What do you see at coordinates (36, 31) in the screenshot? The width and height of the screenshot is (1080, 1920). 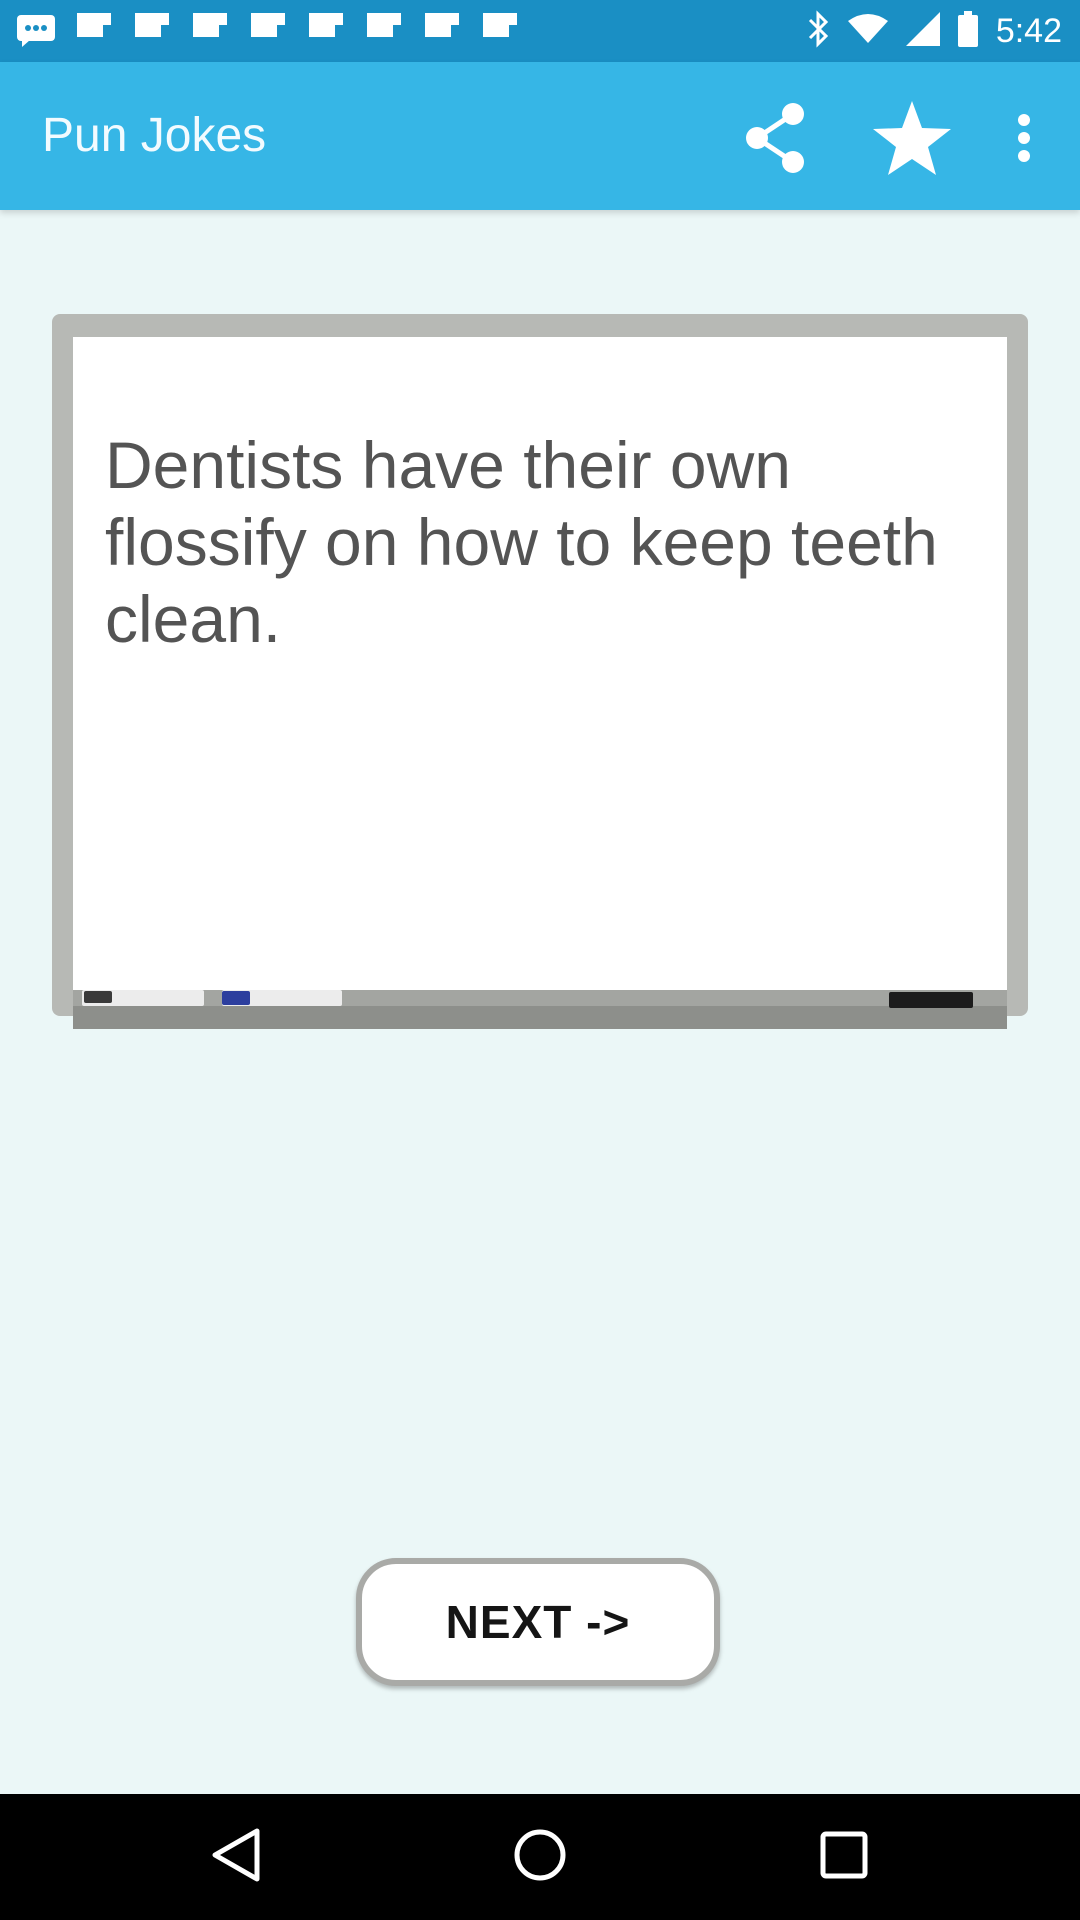 I see `sms-icon` at bounding box center [36, 31].